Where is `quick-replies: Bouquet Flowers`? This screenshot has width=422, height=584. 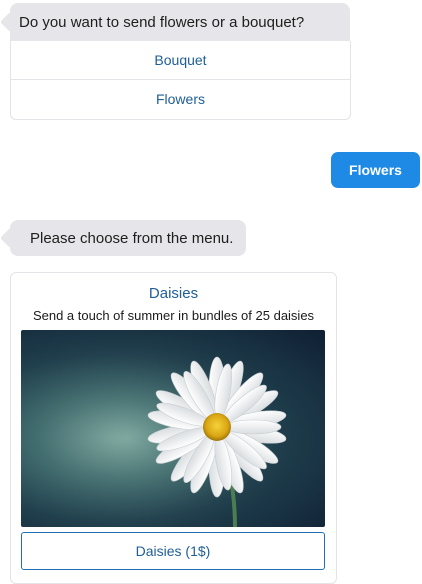
quick-replies: Bouquet Flowers is located at coordinates (180, 80).